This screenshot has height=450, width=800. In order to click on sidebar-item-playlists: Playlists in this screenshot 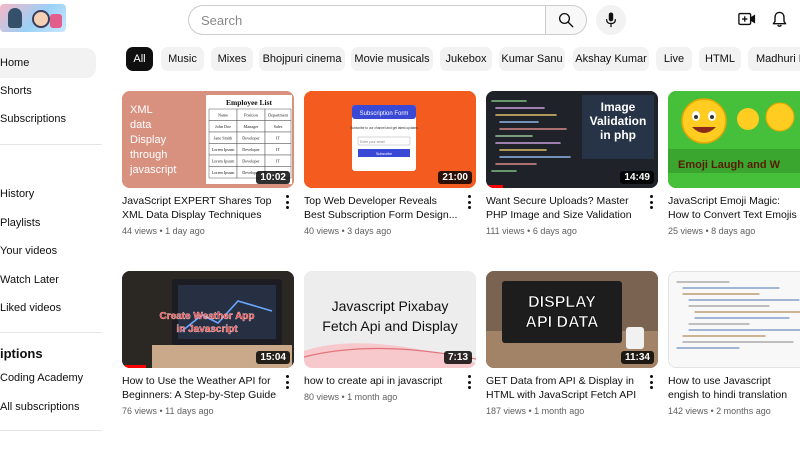, I will do `click(48, 223)`.